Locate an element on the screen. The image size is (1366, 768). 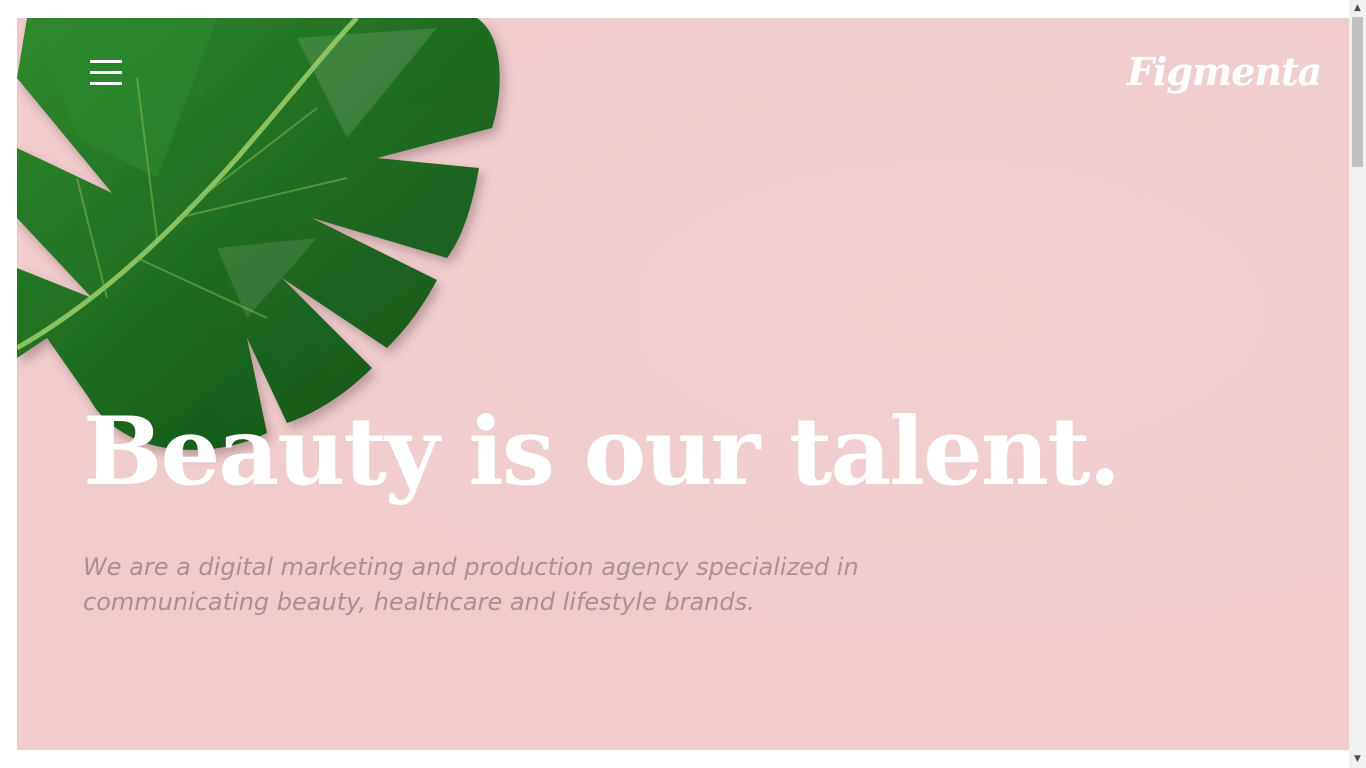
figmenta-logo: Figmenta is located at coordinates (1224, 72).